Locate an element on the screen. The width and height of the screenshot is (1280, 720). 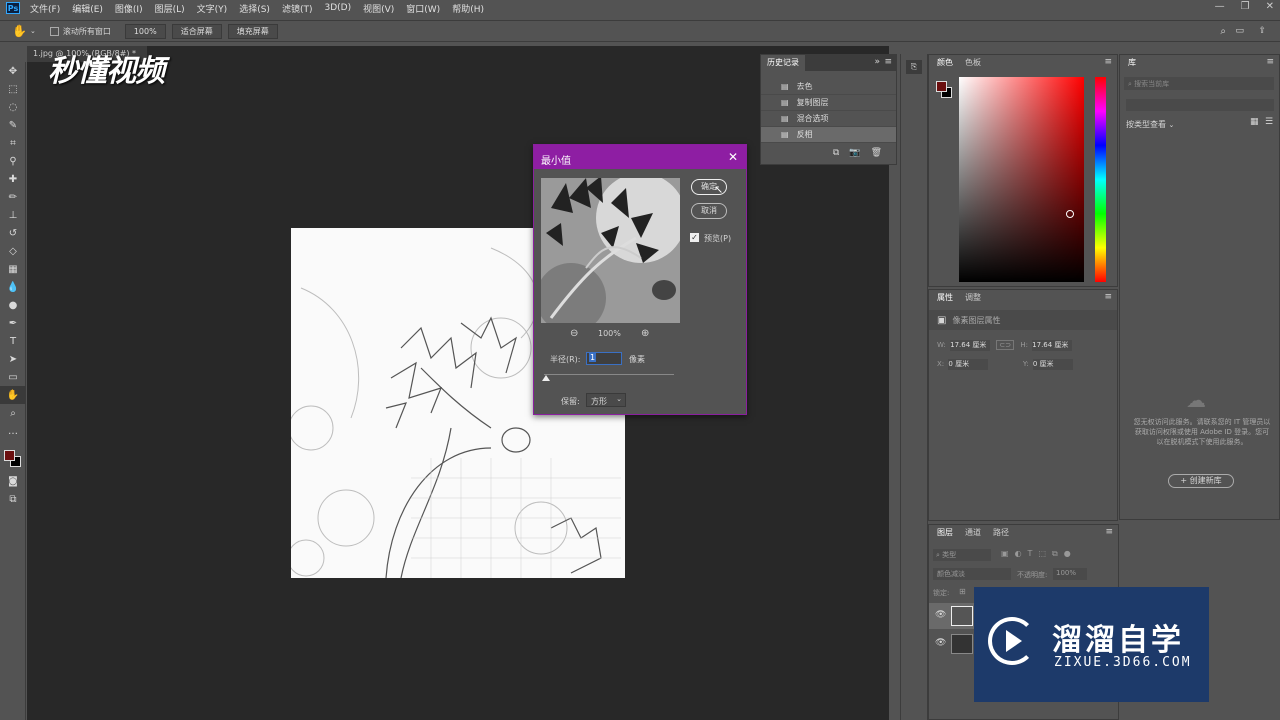
library-select is located at coordinates (1200, 105).